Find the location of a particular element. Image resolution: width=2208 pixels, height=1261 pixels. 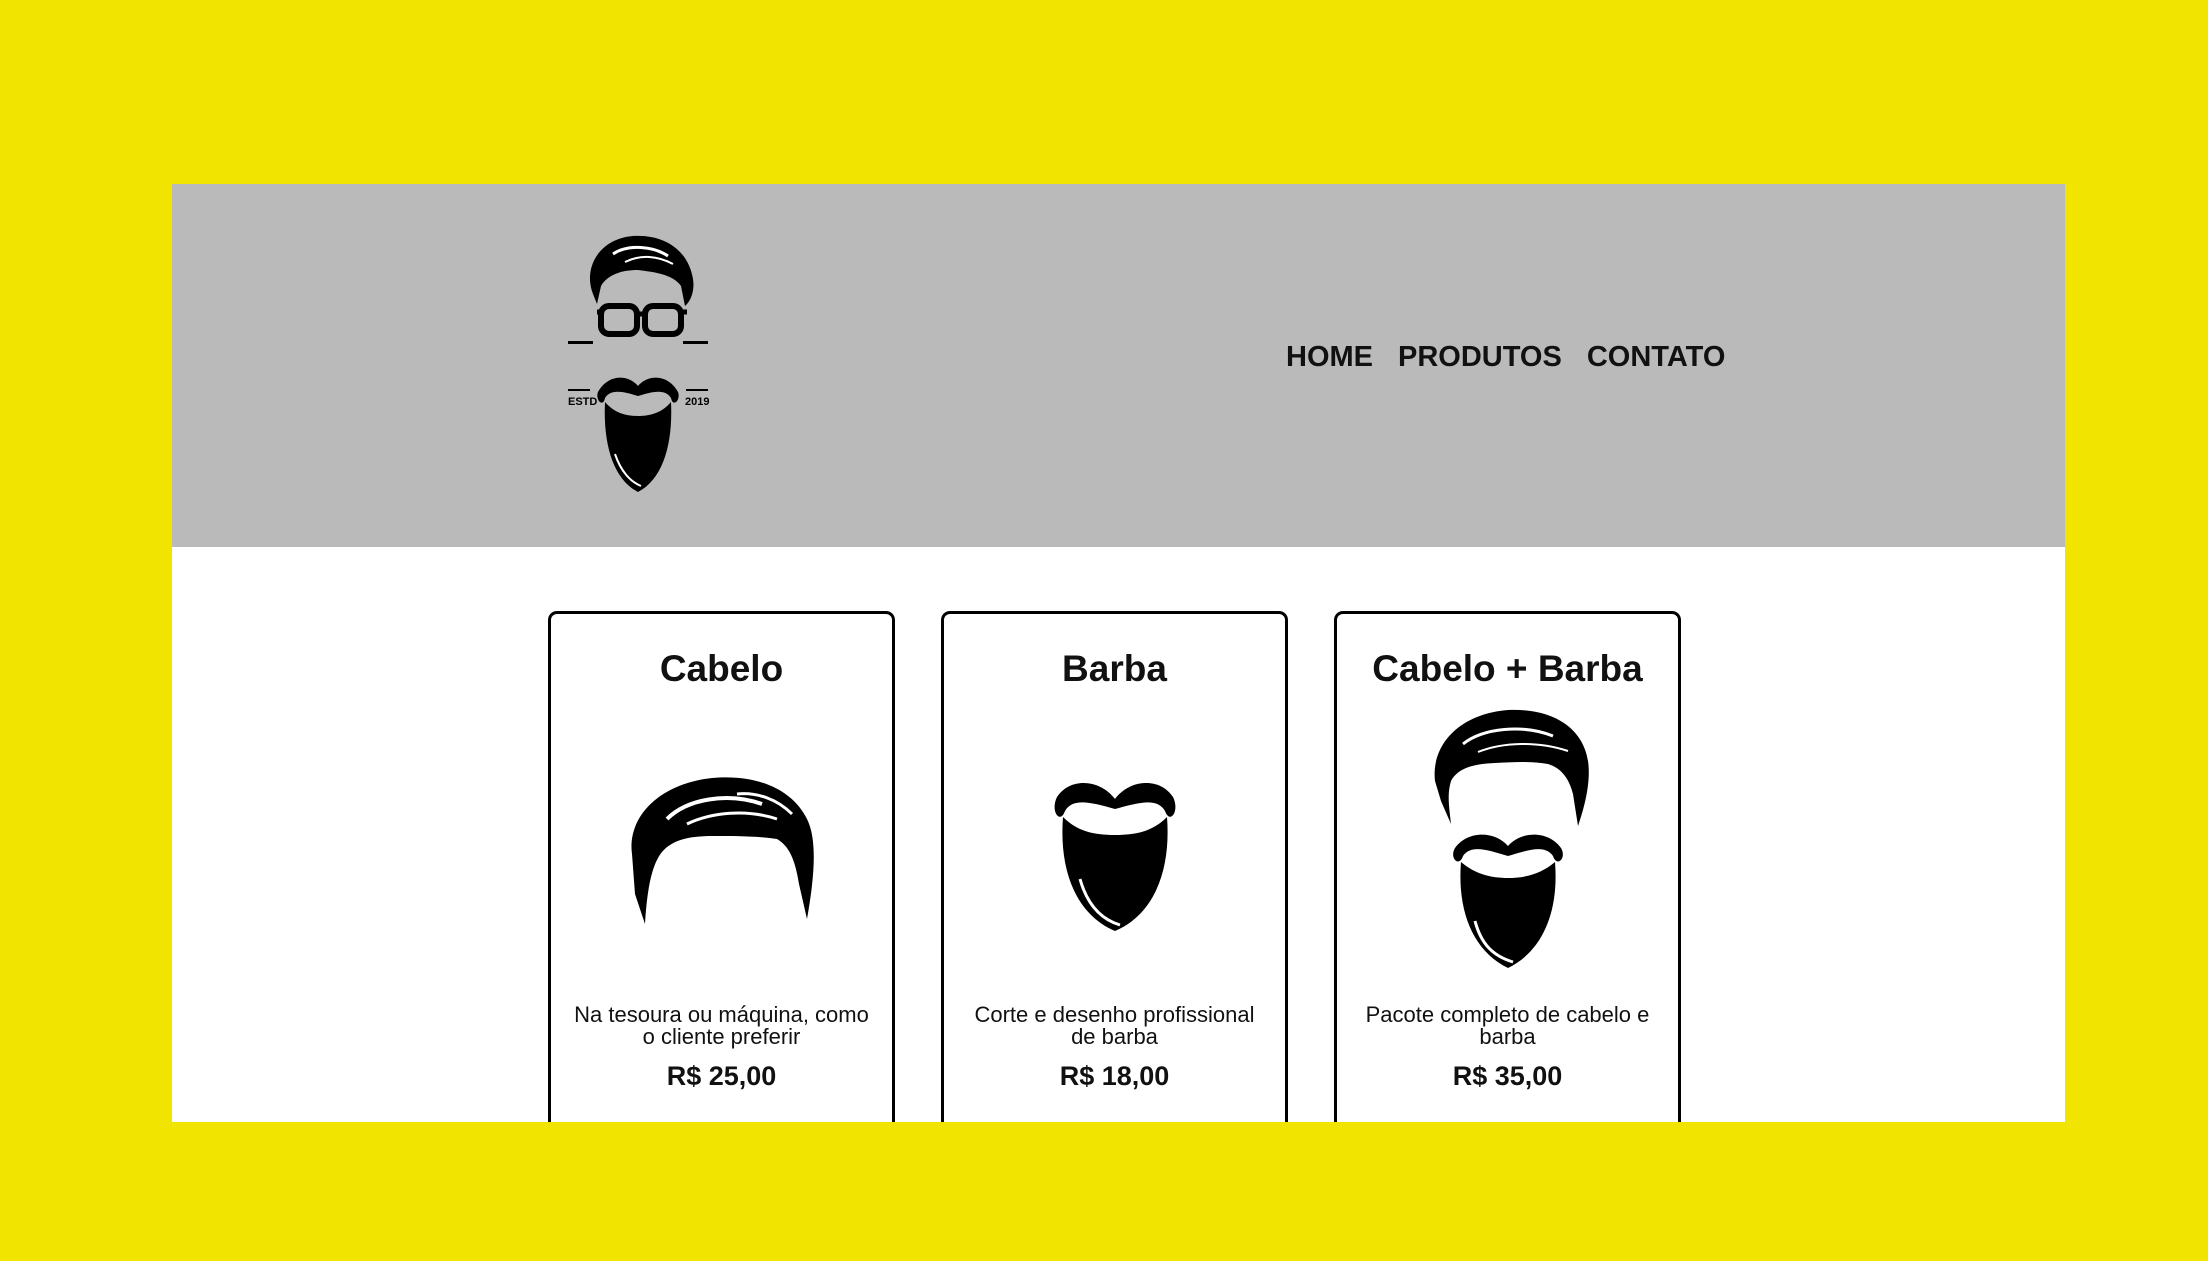

hair-icon-container is located at coordinates (721, 849).